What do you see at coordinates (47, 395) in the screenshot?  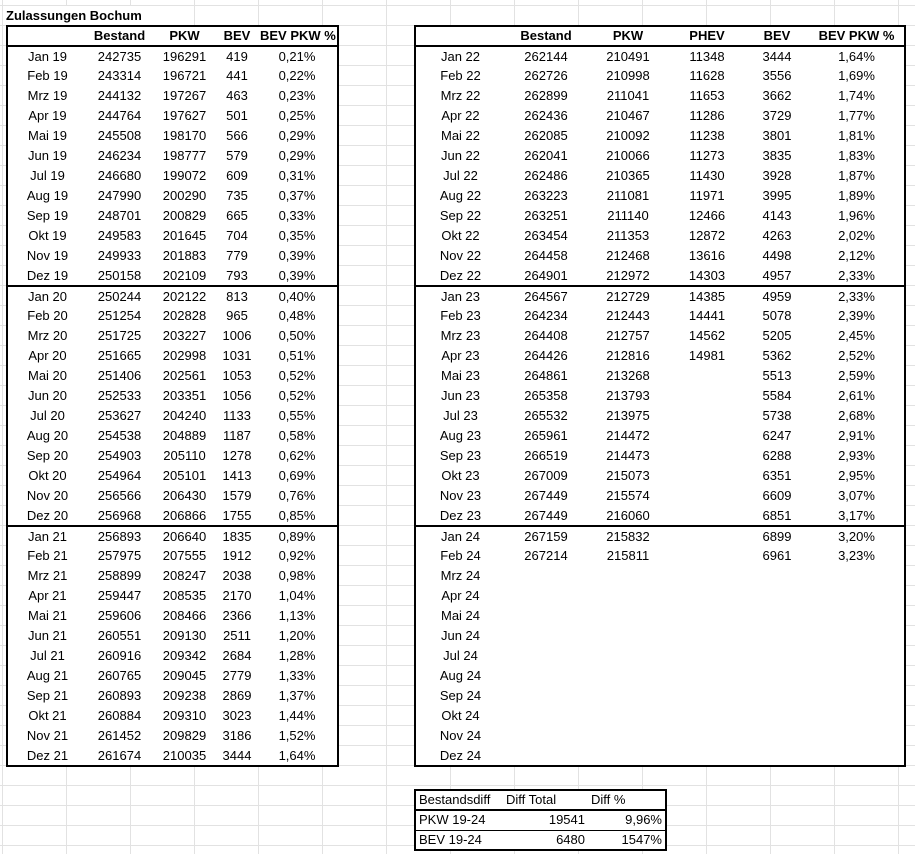 I see `table-cell: Jun 20` at bounding box center [47, 395].